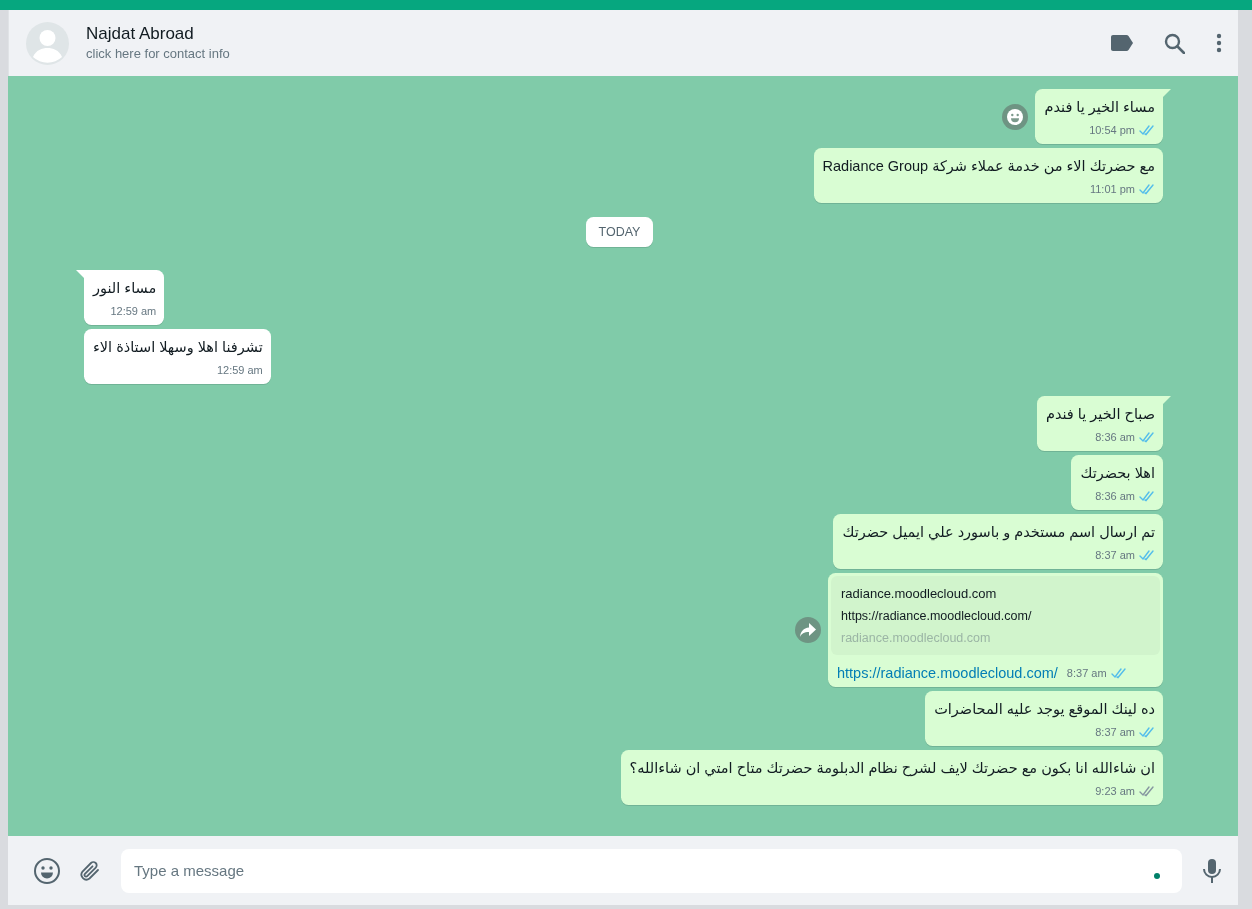 The height and width of the screenshot is (909, 1252). I want to click on message-input: Type a message, so click(651, 870).